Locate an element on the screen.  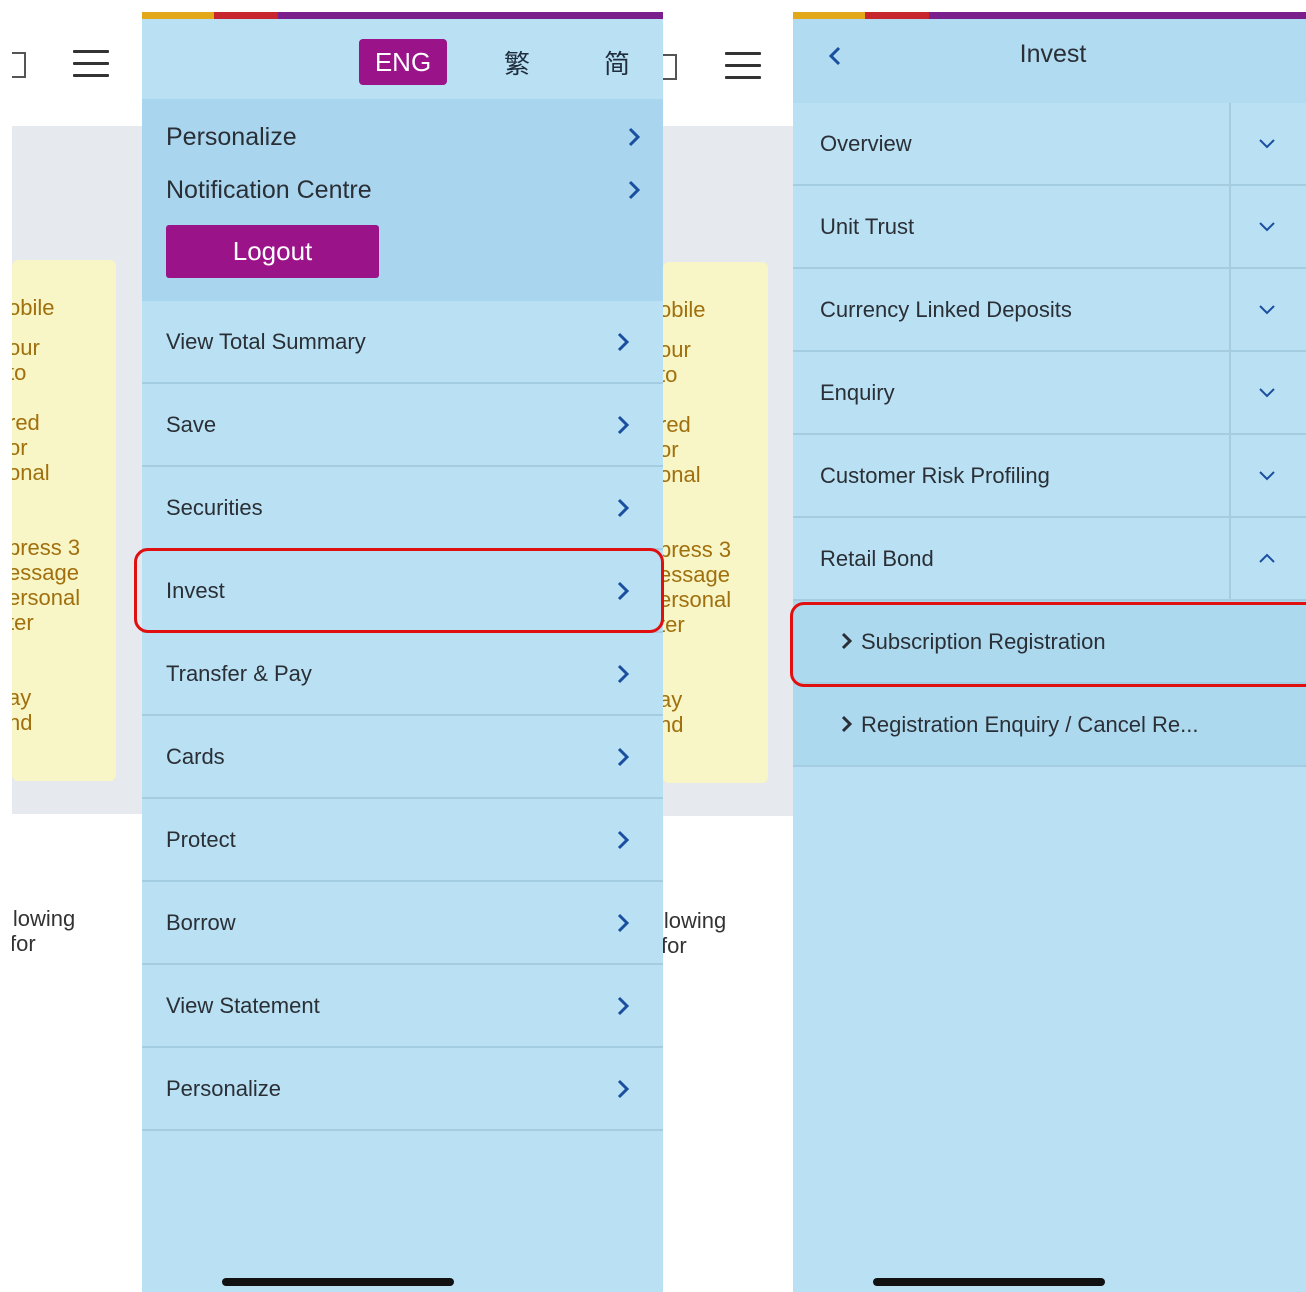
card-text: to is located at coordinates (19, 372).